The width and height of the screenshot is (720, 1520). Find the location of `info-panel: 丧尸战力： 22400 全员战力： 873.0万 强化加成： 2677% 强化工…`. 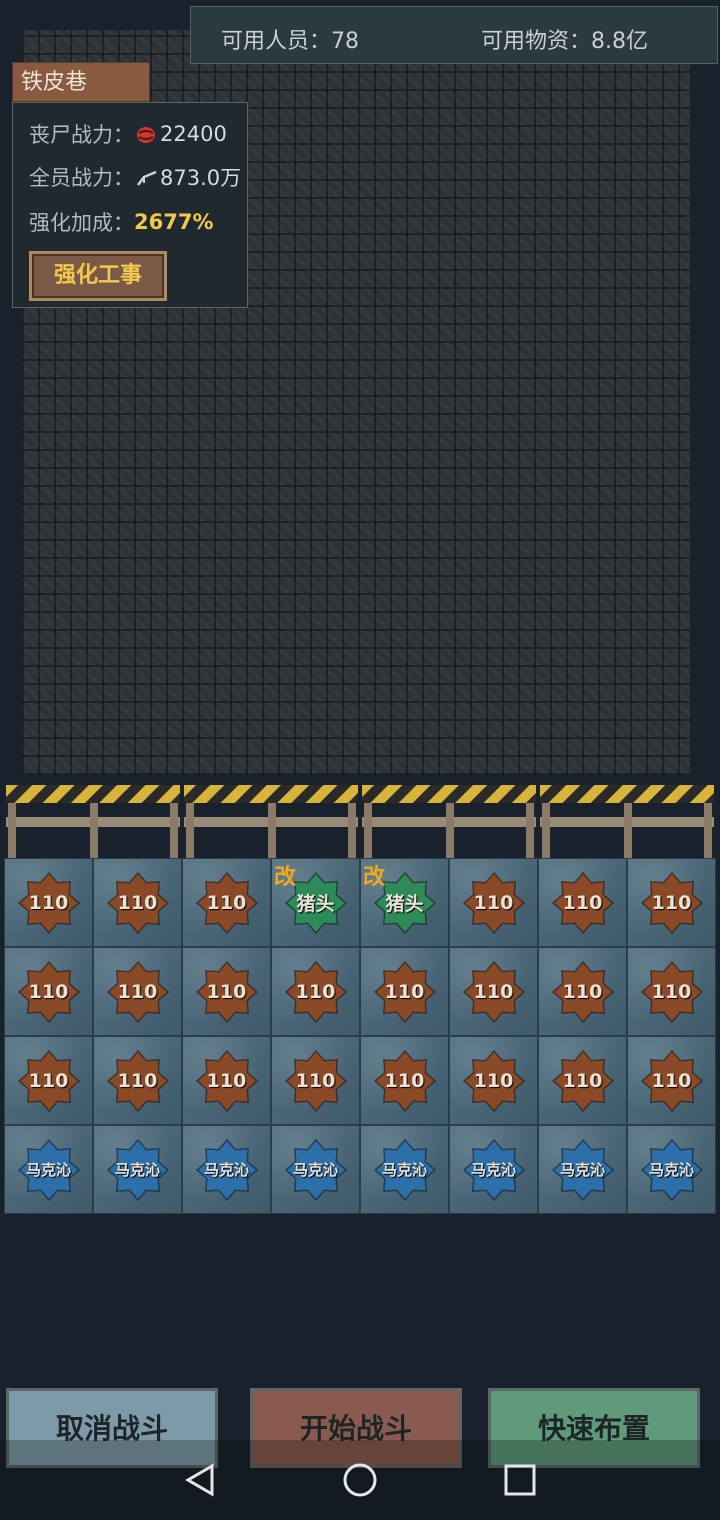

info-panel: 丧尸战力： 22400 全员战力： 873.0万 强化加成： 2677% 强化工… is located at coordinates (130, 205).